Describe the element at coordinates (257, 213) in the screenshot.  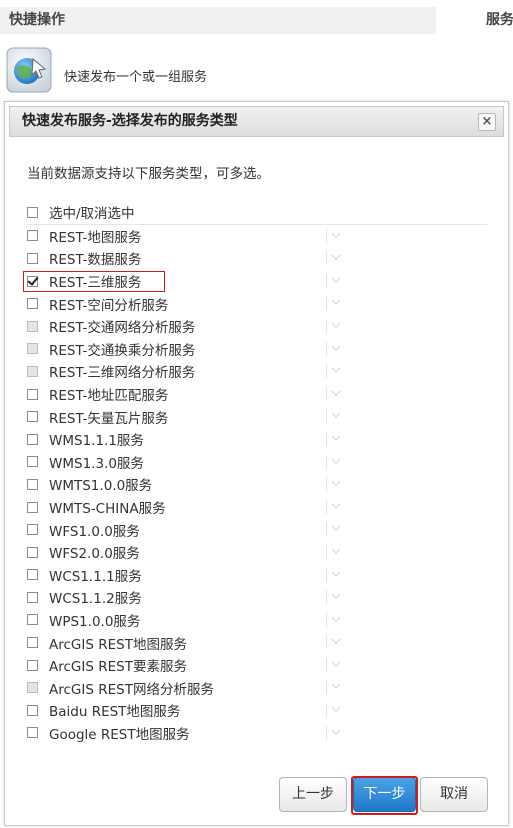
I see `select-all-row: 选中/取消选中` at that location.